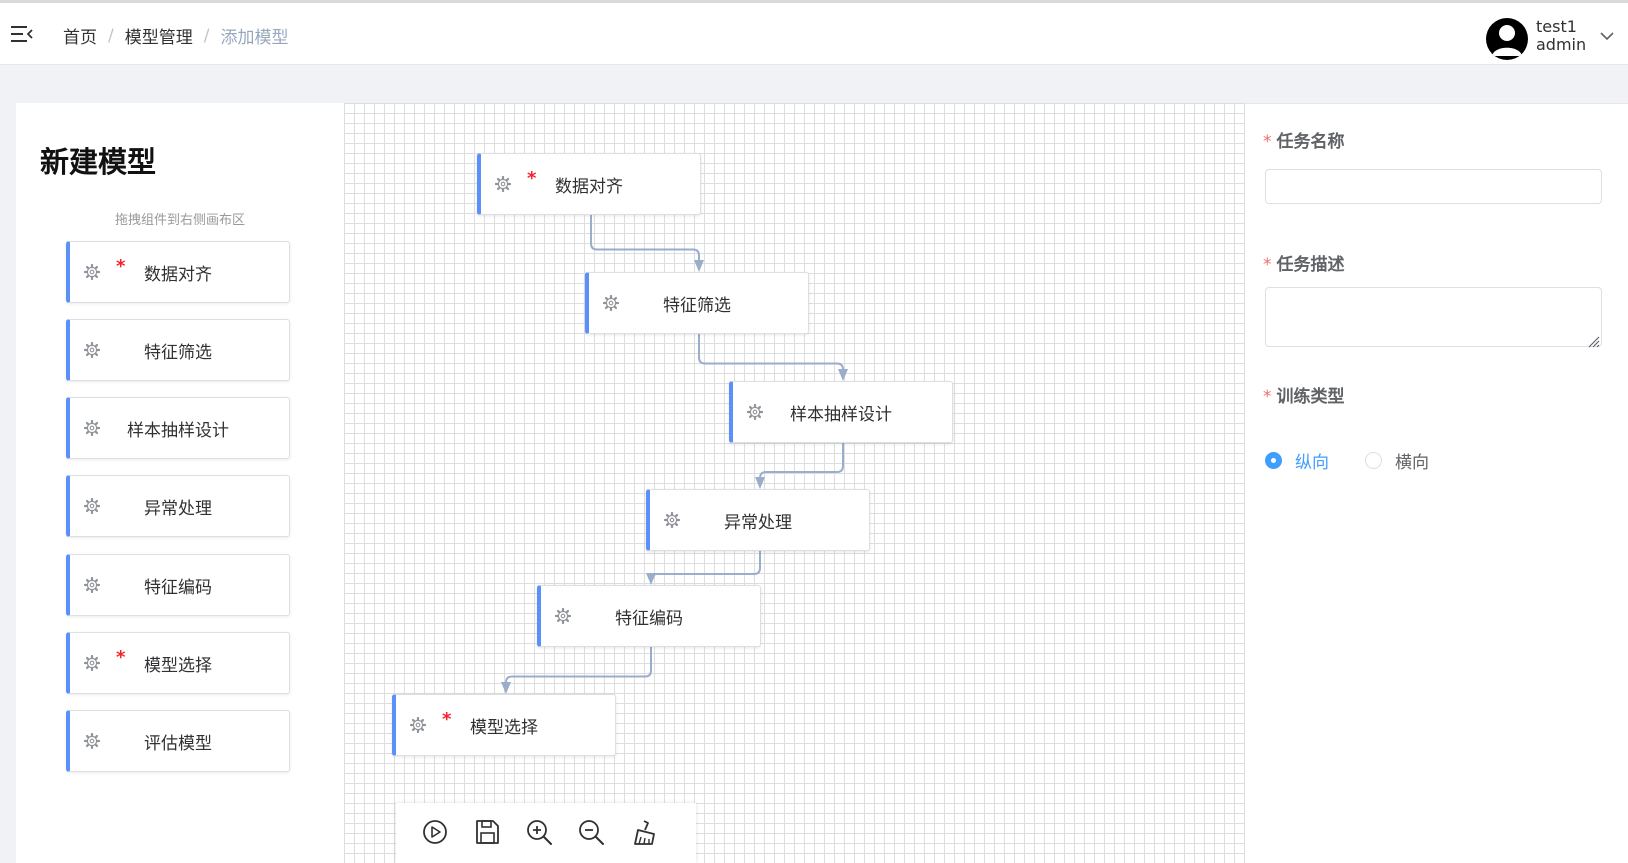 The width and height of the screenshot is (1628, 863). I want to click on train-type-label-text: 训练类型, so click(1310, 397).